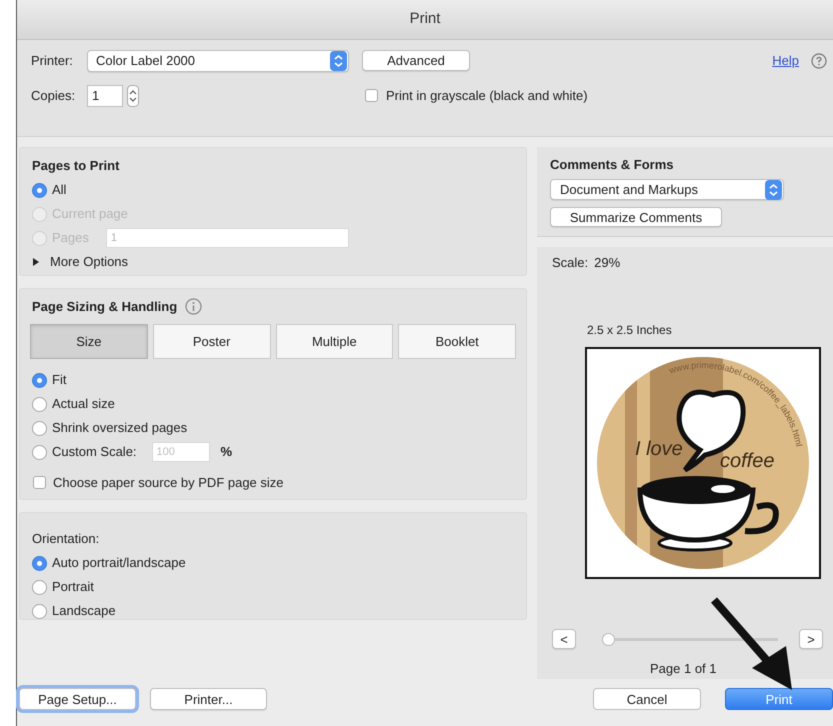  Describe the element at coordinates (819, 60) in the screenshot. I see `help-icon` at that location.